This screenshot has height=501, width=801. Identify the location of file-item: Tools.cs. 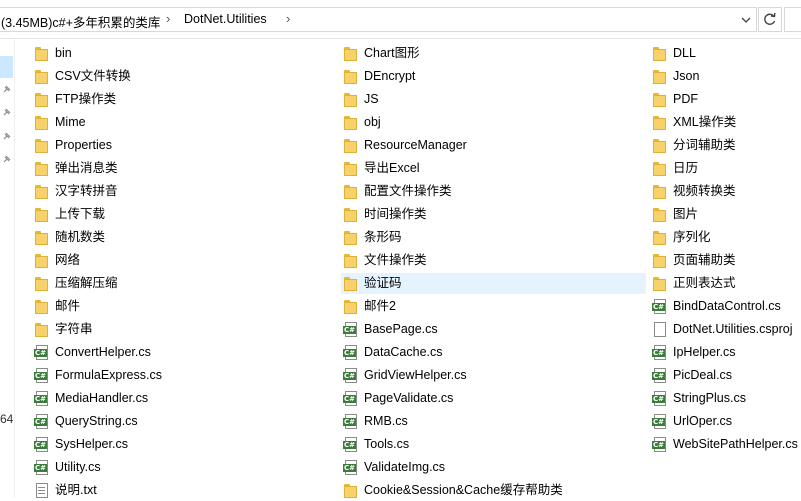
(493, 444).